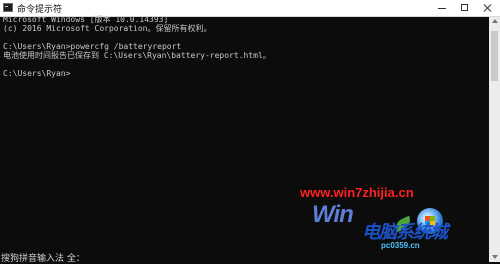  I want to click on win-logo-text: Win, so click(333, 214).